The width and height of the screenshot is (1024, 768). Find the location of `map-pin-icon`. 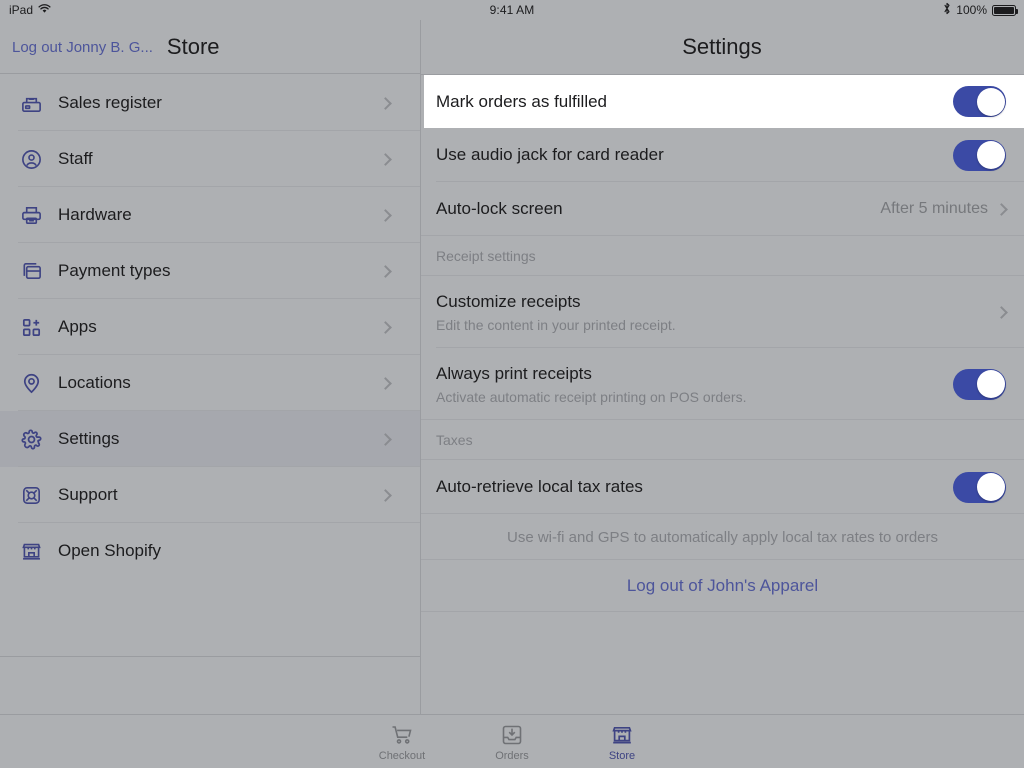

map-pin-icon is located at coordinates (31, 383).